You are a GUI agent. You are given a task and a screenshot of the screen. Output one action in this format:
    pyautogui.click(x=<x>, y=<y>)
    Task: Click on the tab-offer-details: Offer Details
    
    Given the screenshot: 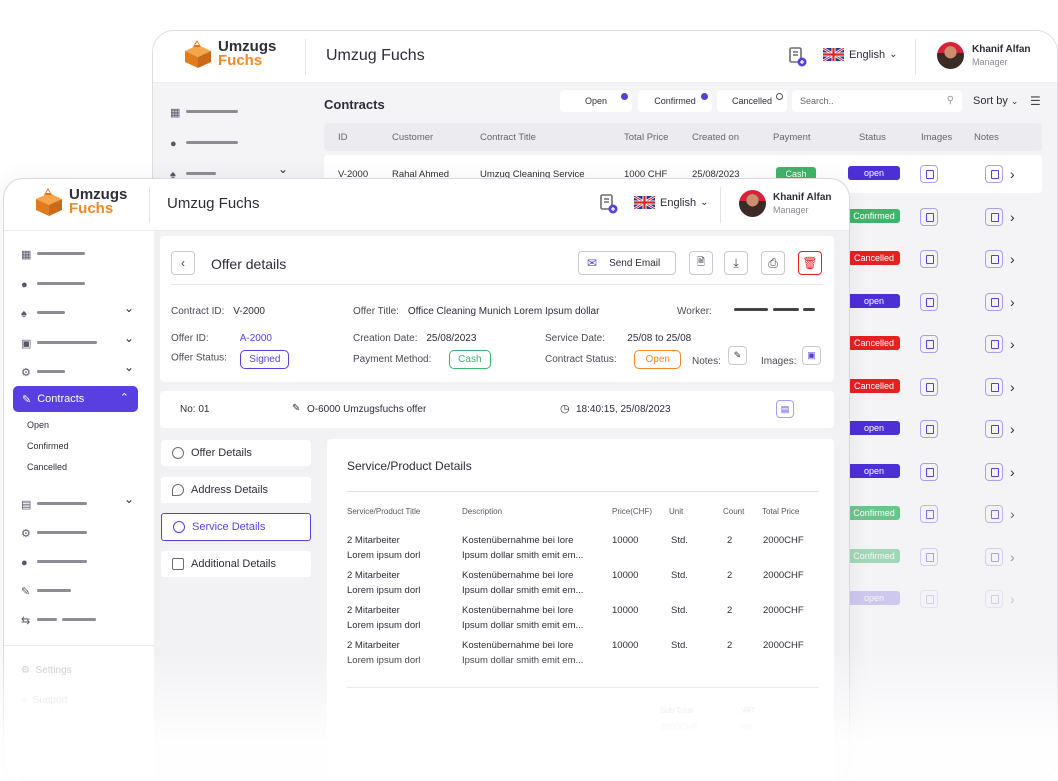 What is the action you would take?
    pyautogui.click(x=236, y=453)
    